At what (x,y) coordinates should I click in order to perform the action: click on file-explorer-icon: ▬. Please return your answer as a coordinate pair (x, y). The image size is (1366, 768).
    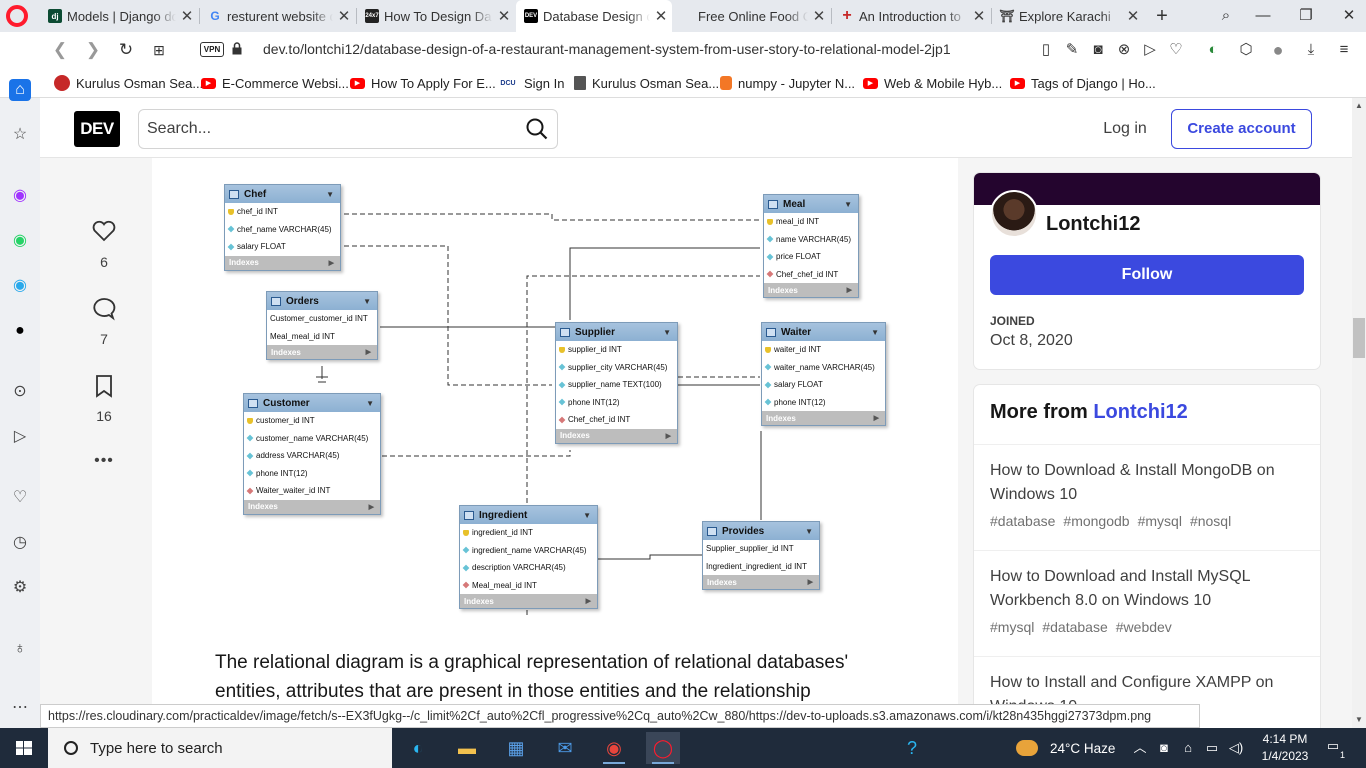
    Looking at the image, I should click on (467, 748).